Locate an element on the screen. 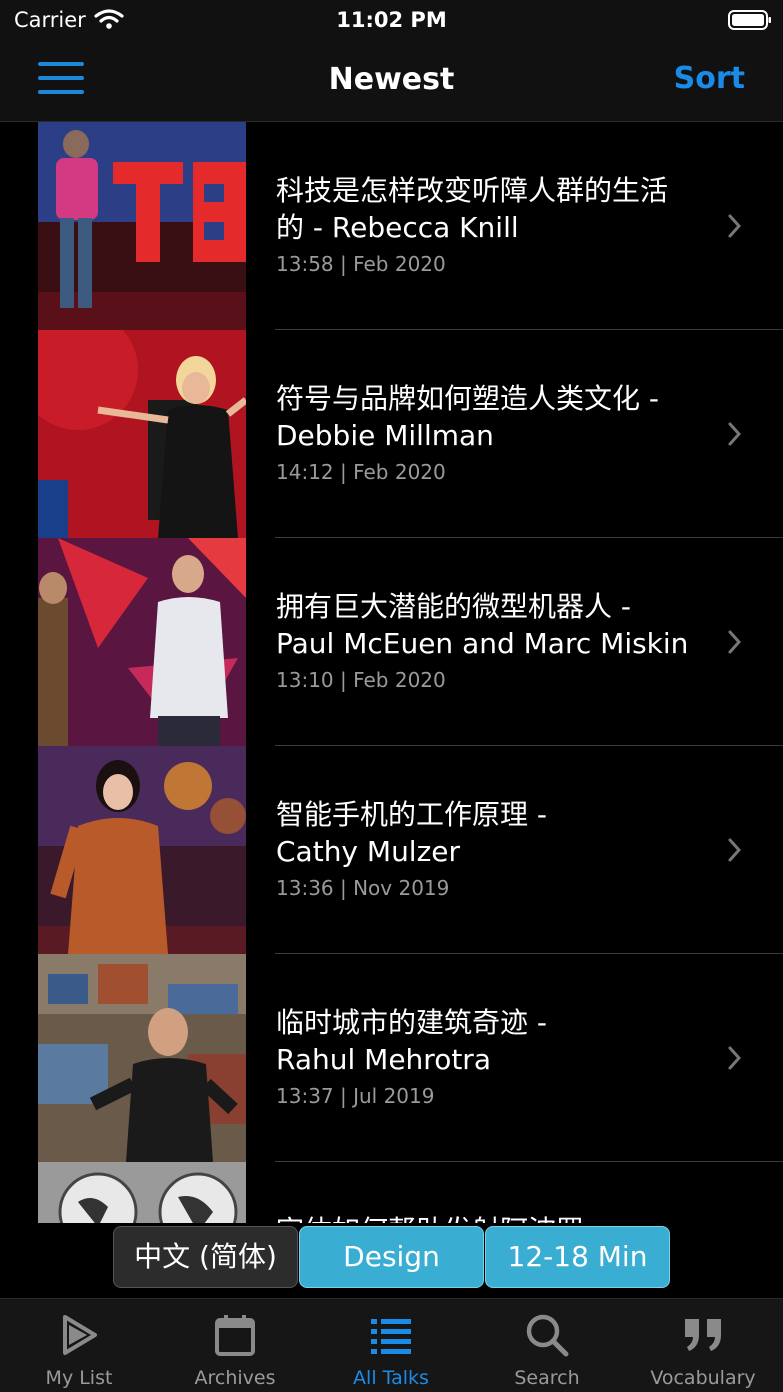  quote-icon is located at coordinates (703, 1335).